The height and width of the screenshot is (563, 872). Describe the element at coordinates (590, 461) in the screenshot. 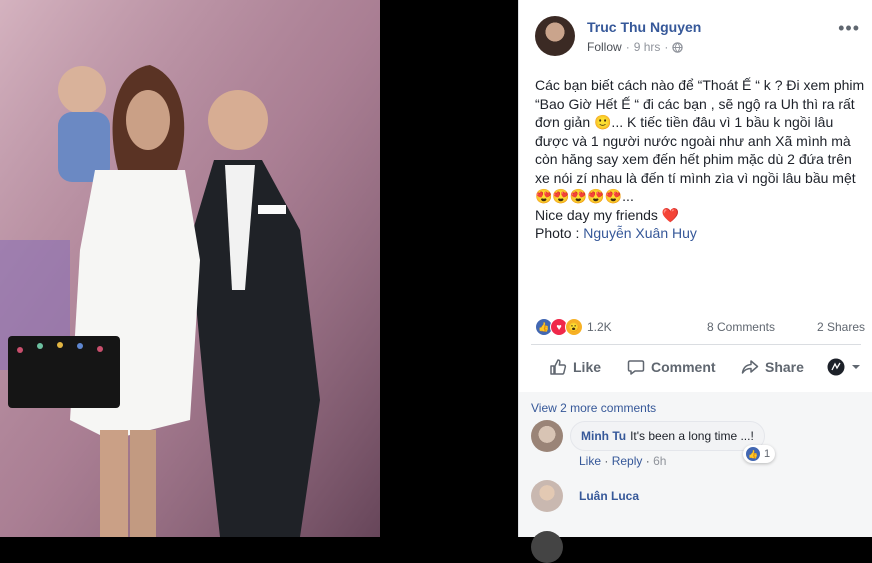

I see `comment-like-link: Like` at that location.